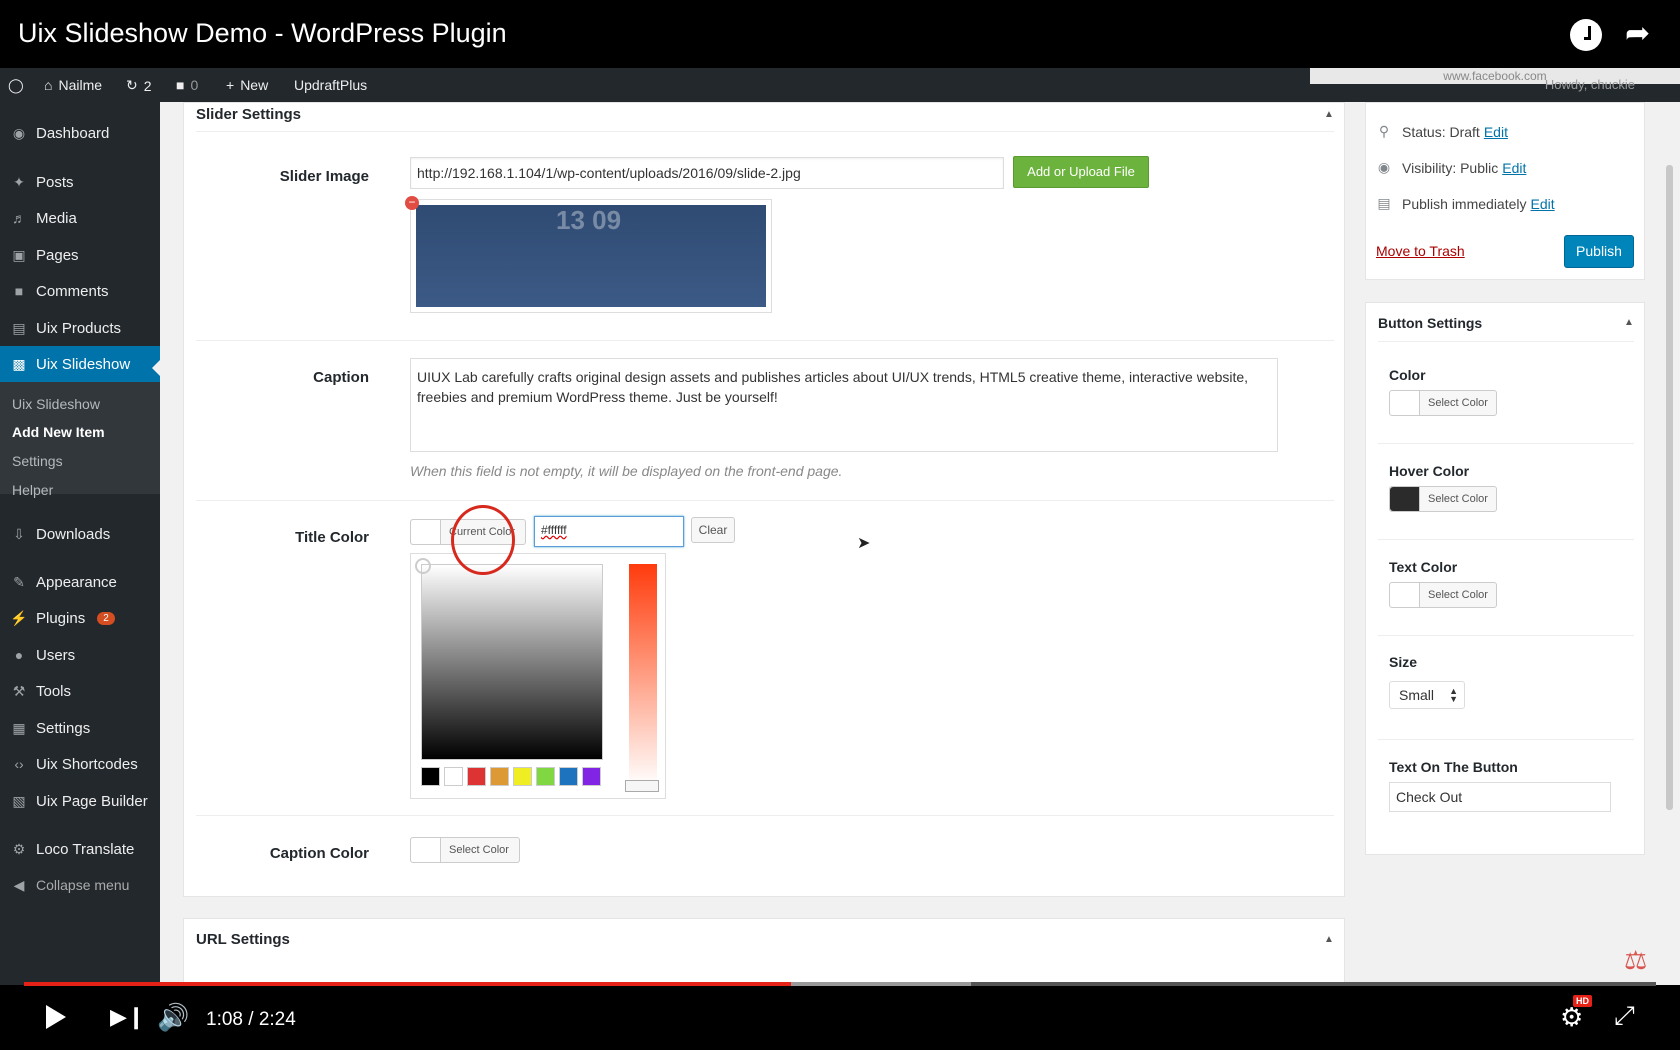 This screenshot has height=1050, width=1680. What do you see at coordinates (147, 85) in the screenshot?
I see `updates-count: 2` at bounding box center [147, 85].